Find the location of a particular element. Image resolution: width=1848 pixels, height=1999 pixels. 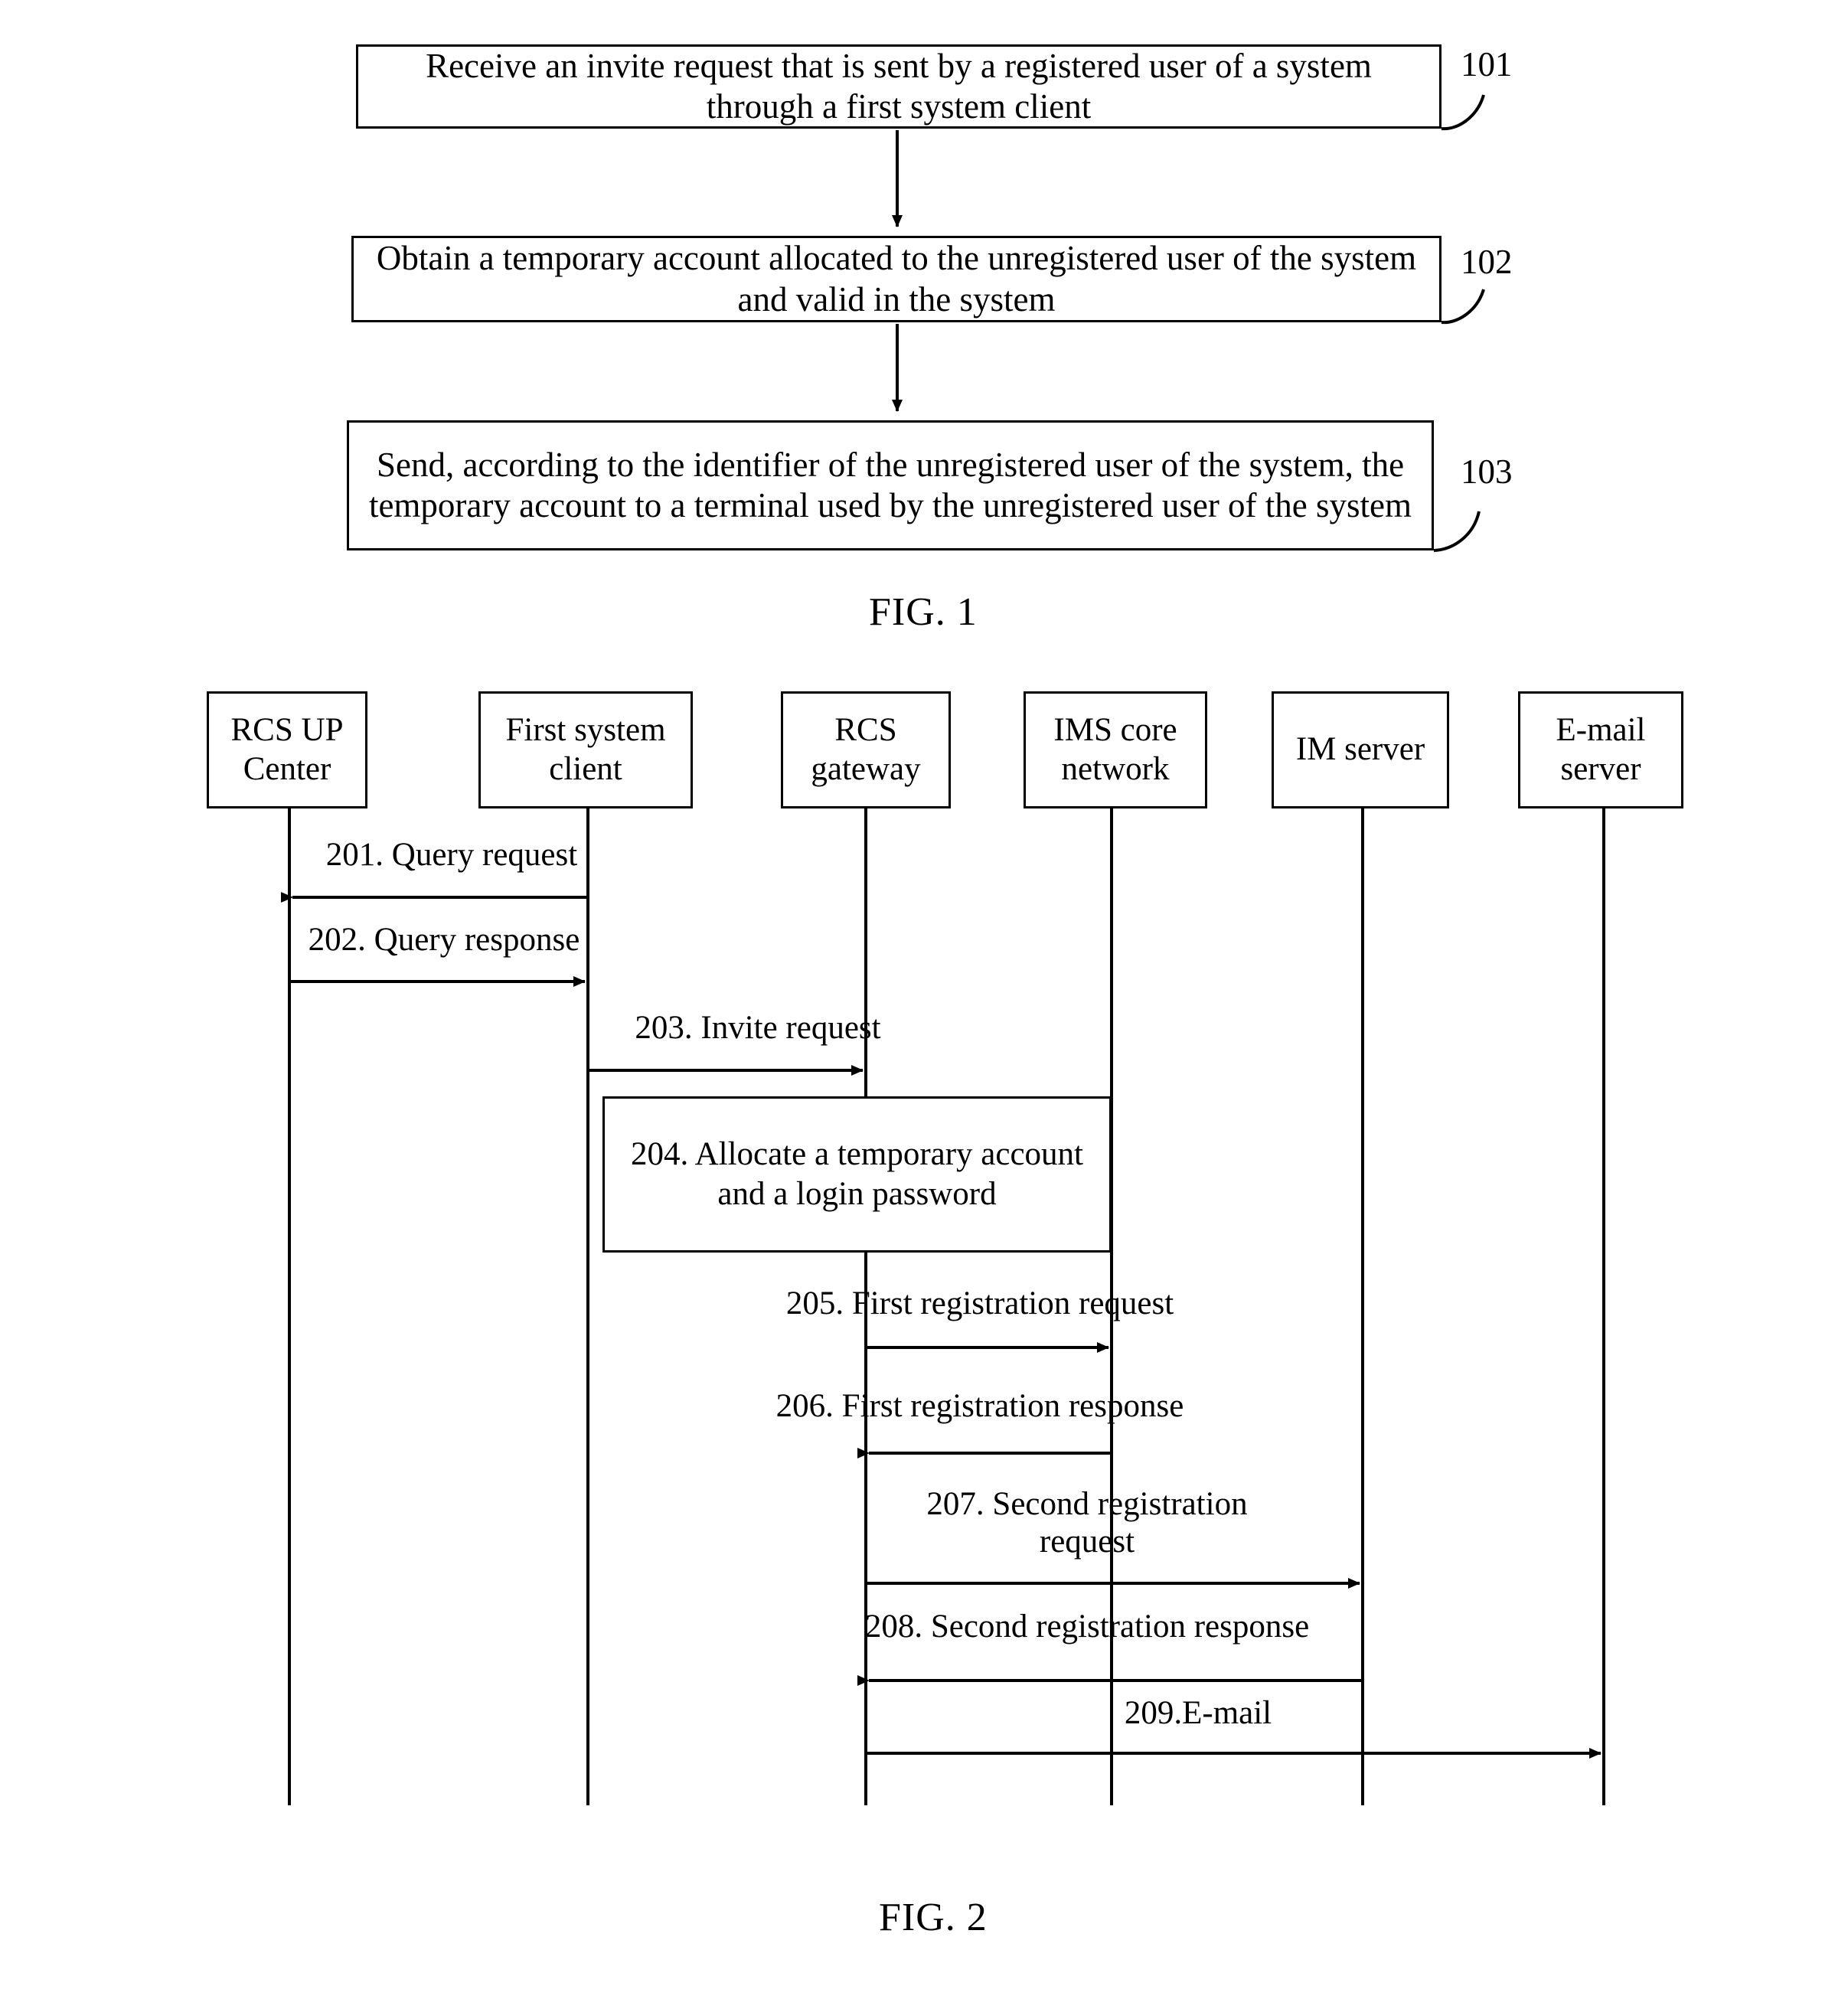

message-label-205: 205. First registration request is located at coordinates (979, 1303).